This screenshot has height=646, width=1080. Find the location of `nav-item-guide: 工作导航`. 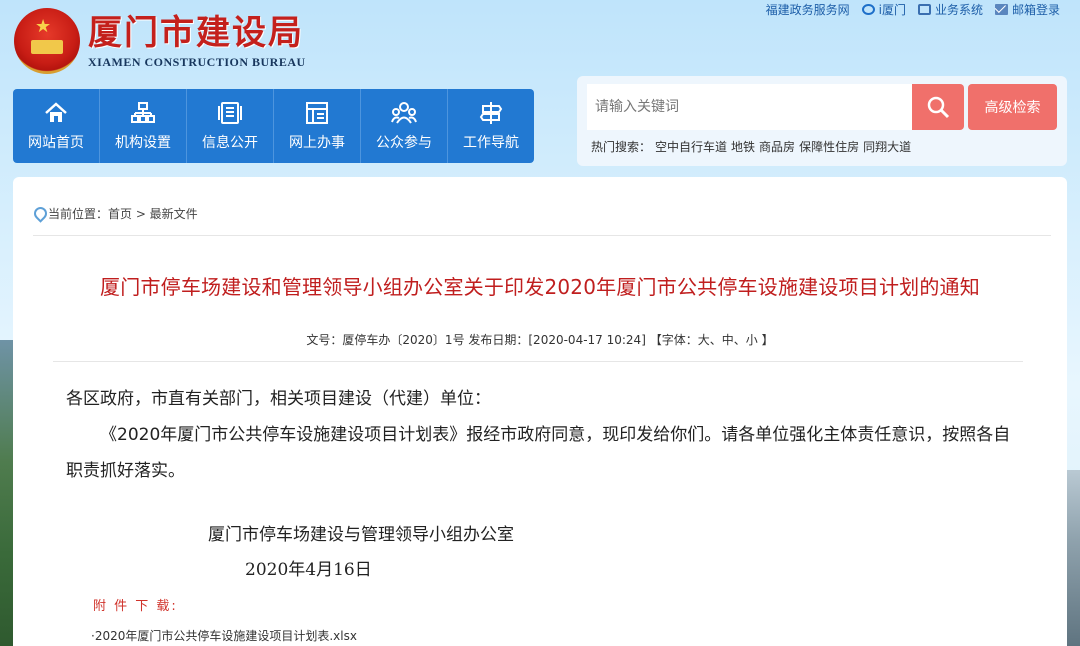

nav-item-guide: 工作导航 is located at coordinates (491, 126).